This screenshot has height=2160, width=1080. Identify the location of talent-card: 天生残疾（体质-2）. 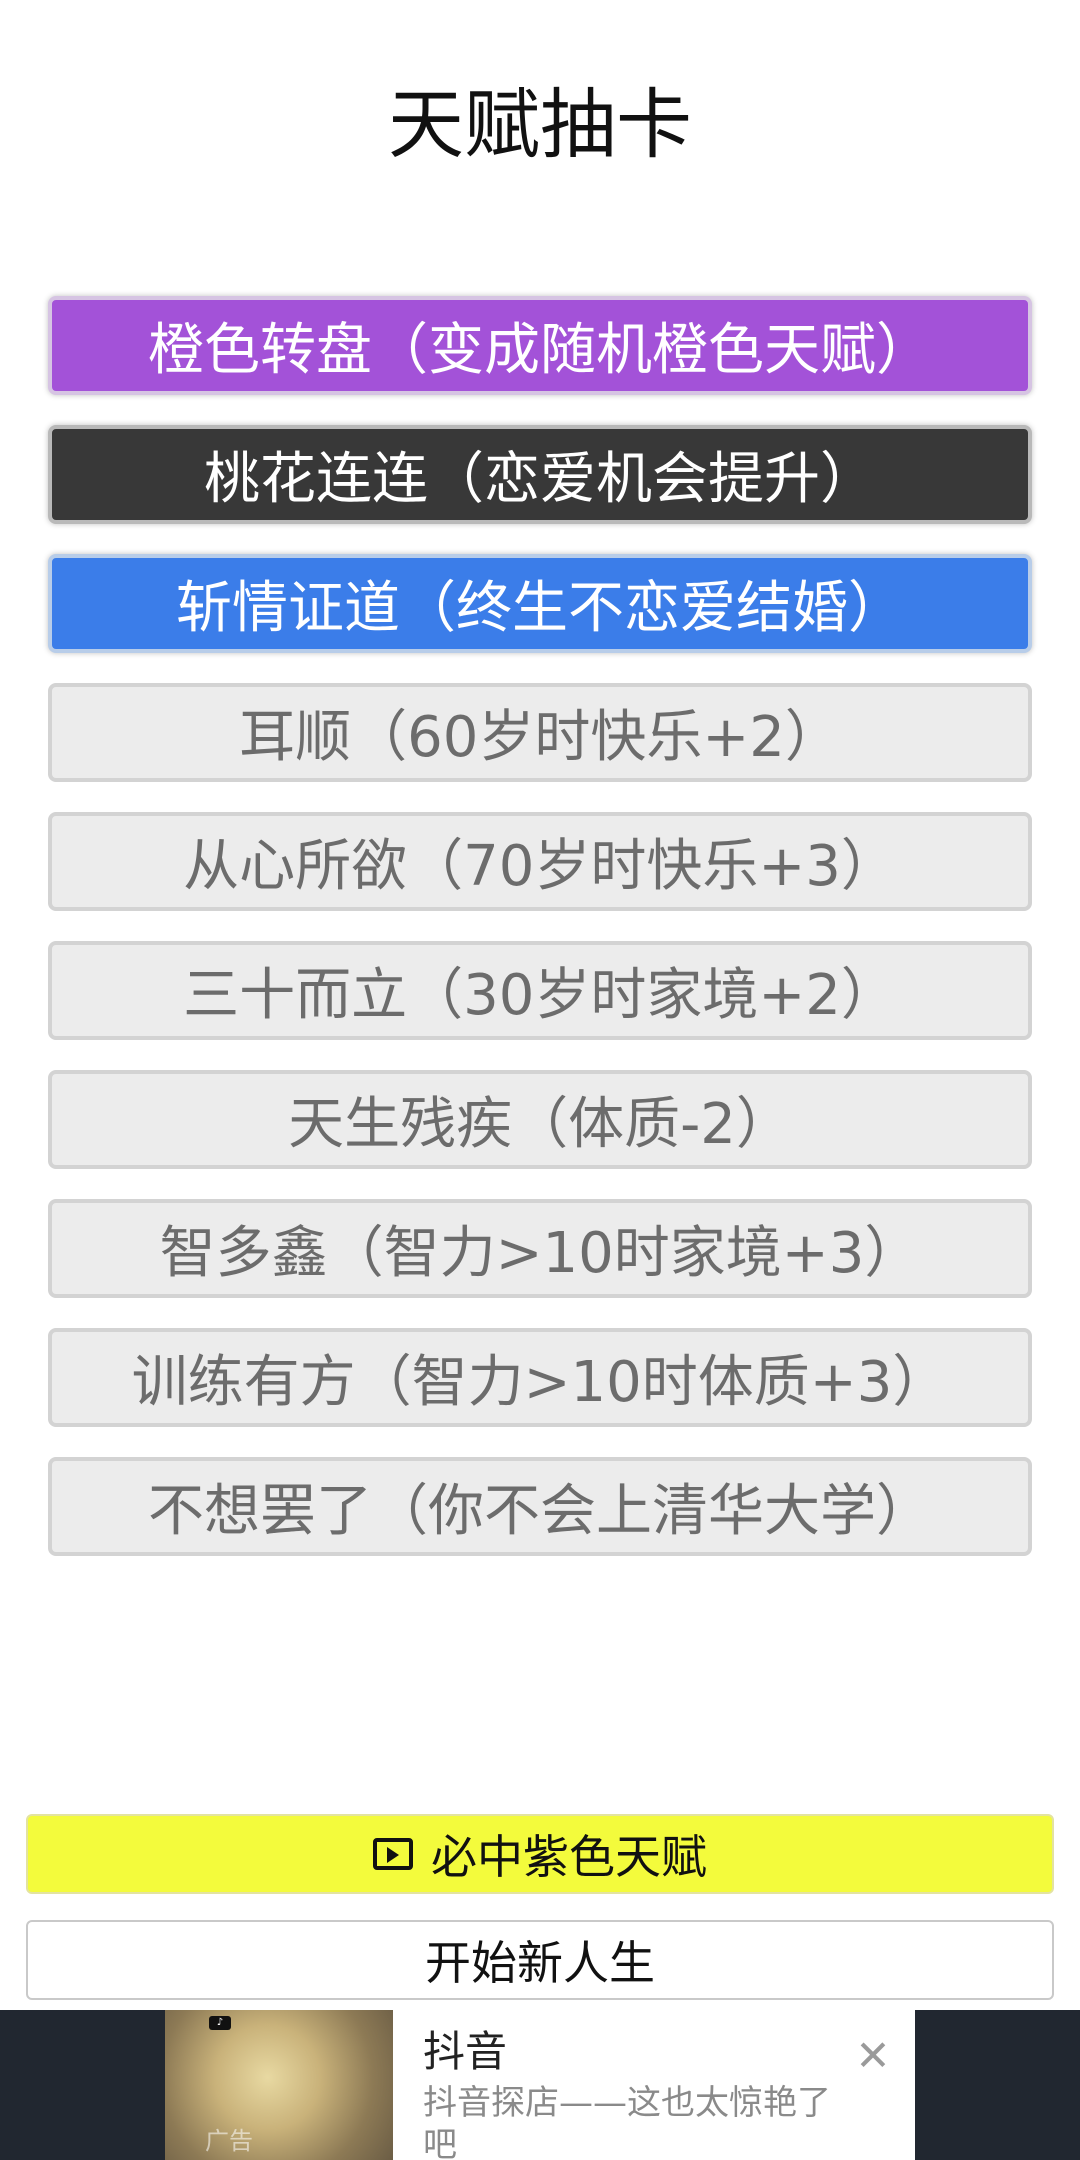
(540, 1119).